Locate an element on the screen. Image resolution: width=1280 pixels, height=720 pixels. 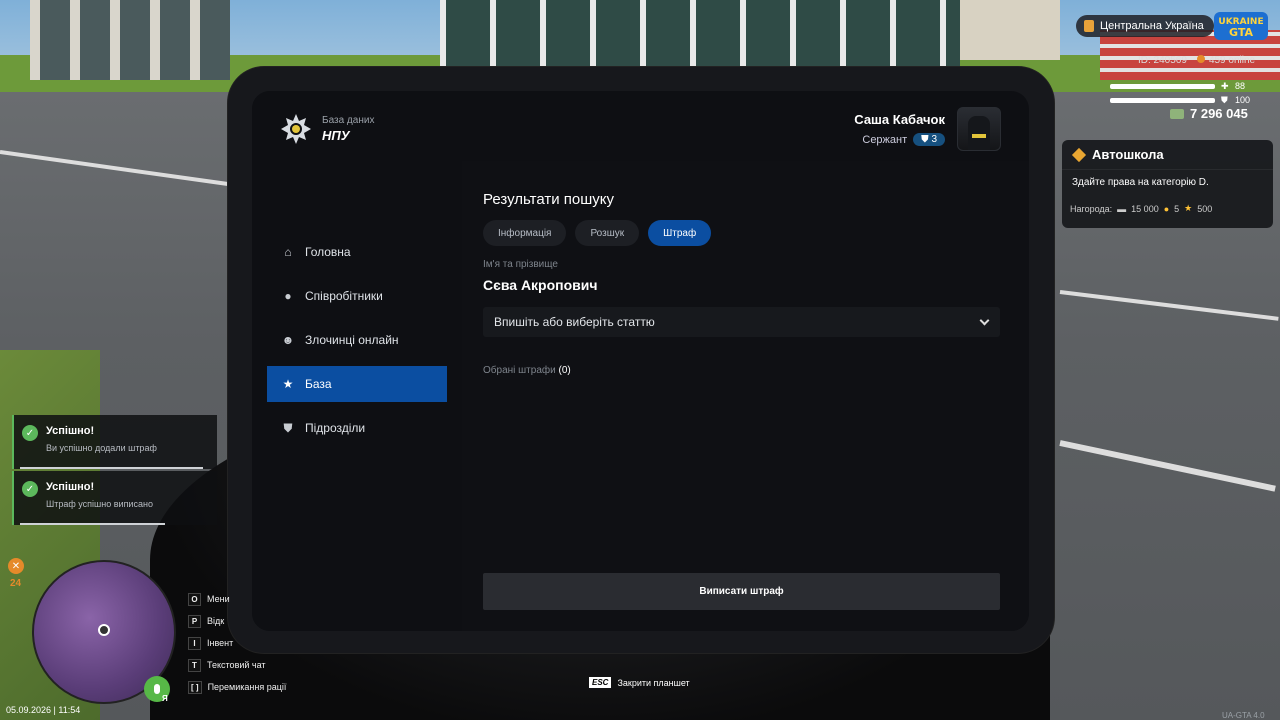
hint-row: [ ] Перемикання рації is located at coordinates (237, 687).